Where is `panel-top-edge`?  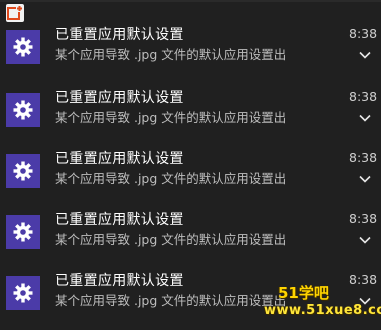 panel-top-edge is located at coordinates (190, 1).